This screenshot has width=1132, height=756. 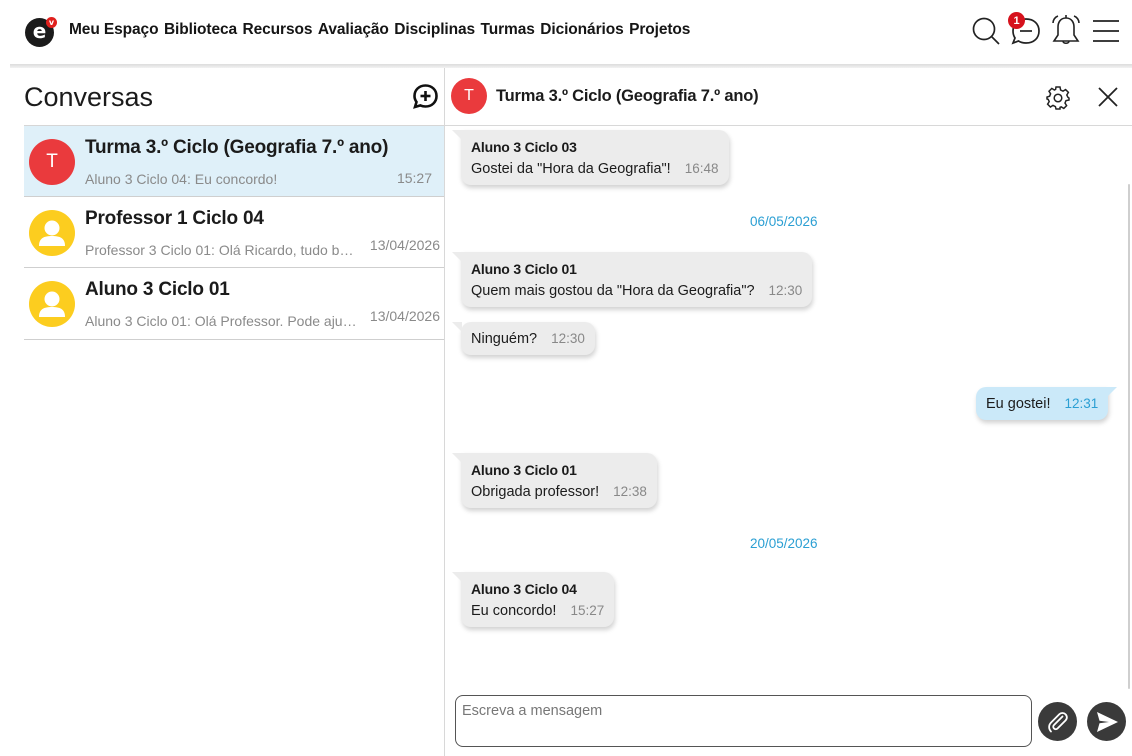 What do you see at coordinates (524, 589) in the screenshot?
I see `message-author: Aluno 3 Ciclo 04` at bounding box center [524, 589].